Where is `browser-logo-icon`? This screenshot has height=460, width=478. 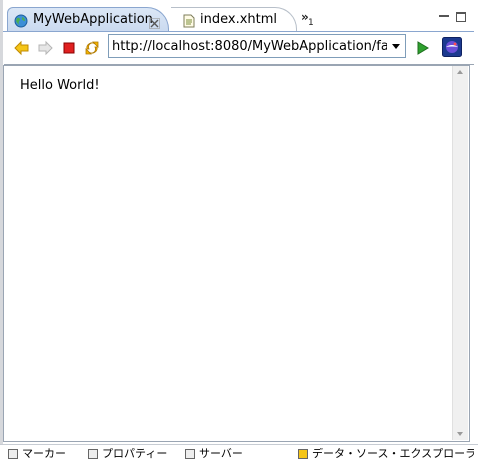 browser-logo-icon is located at coordinates (452, 47).